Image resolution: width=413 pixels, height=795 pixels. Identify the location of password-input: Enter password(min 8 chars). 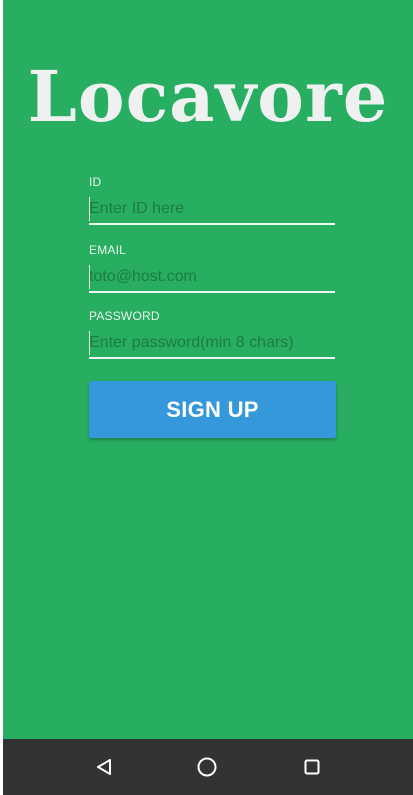
(212, 344).